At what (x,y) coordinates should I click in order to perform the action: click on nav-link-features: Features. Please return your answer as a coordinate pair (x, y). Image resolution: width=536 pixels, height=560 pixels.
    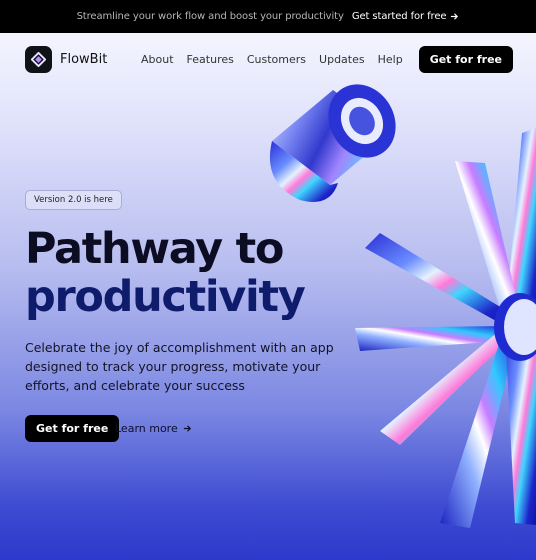
    Looking at the image, I should click on (210, 59).